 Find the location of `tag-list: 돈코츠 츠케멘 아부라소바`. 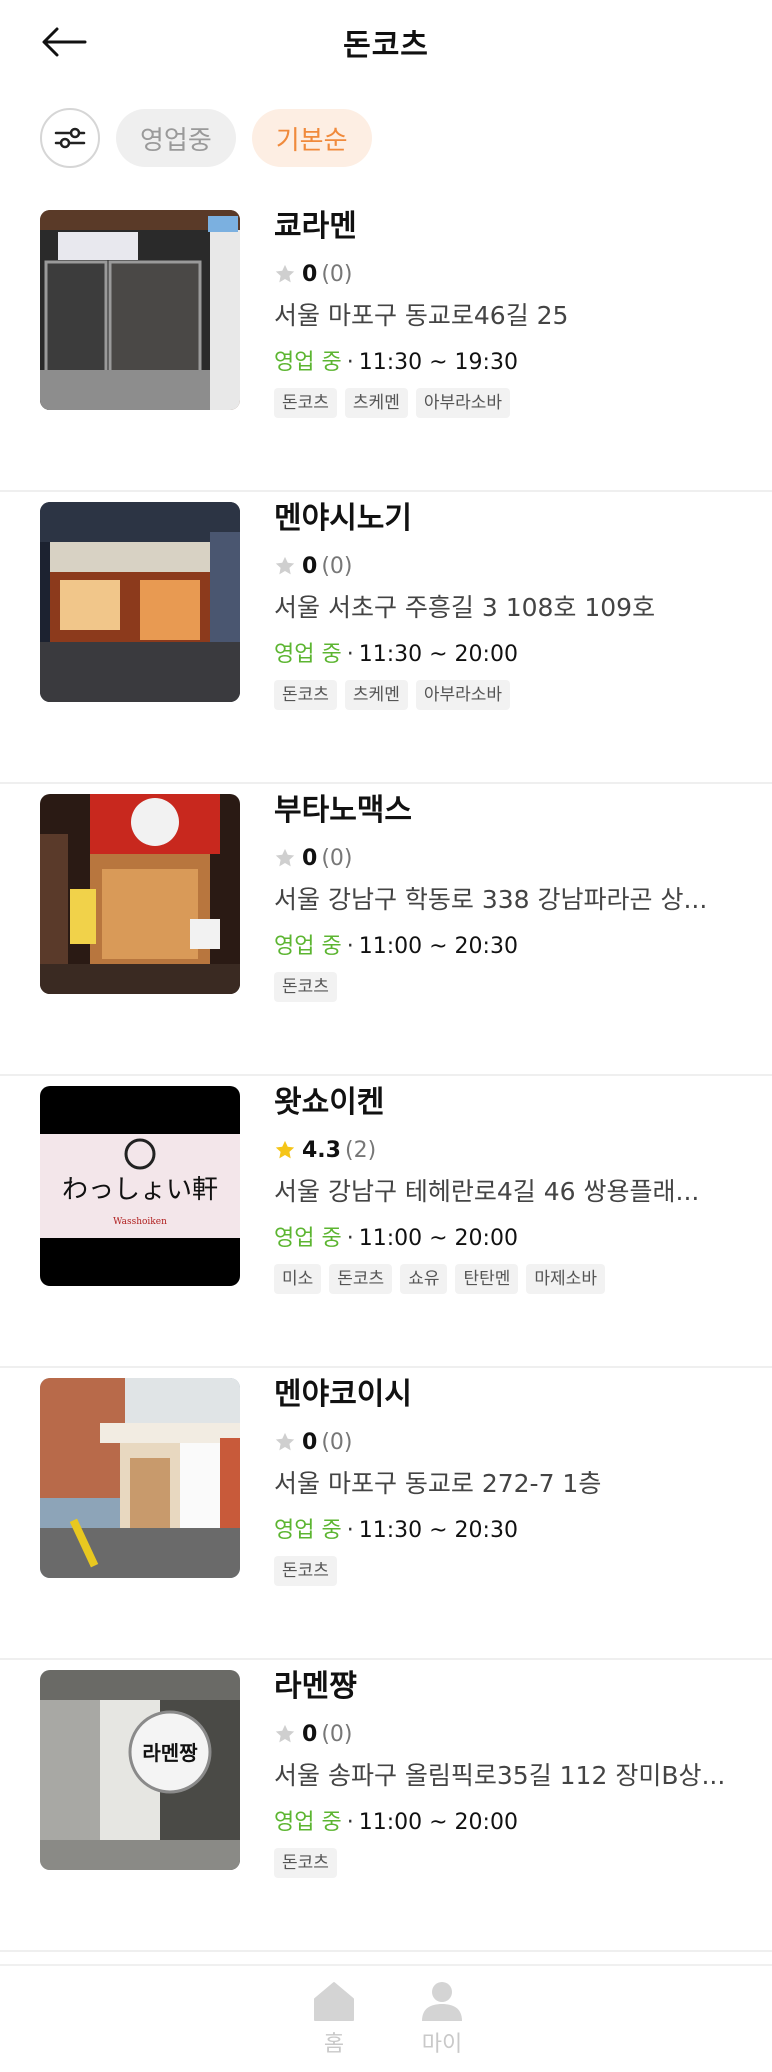

tag-list: 돈코츠 츠케멘 아부라소바 is located at coordinates (513, 695).